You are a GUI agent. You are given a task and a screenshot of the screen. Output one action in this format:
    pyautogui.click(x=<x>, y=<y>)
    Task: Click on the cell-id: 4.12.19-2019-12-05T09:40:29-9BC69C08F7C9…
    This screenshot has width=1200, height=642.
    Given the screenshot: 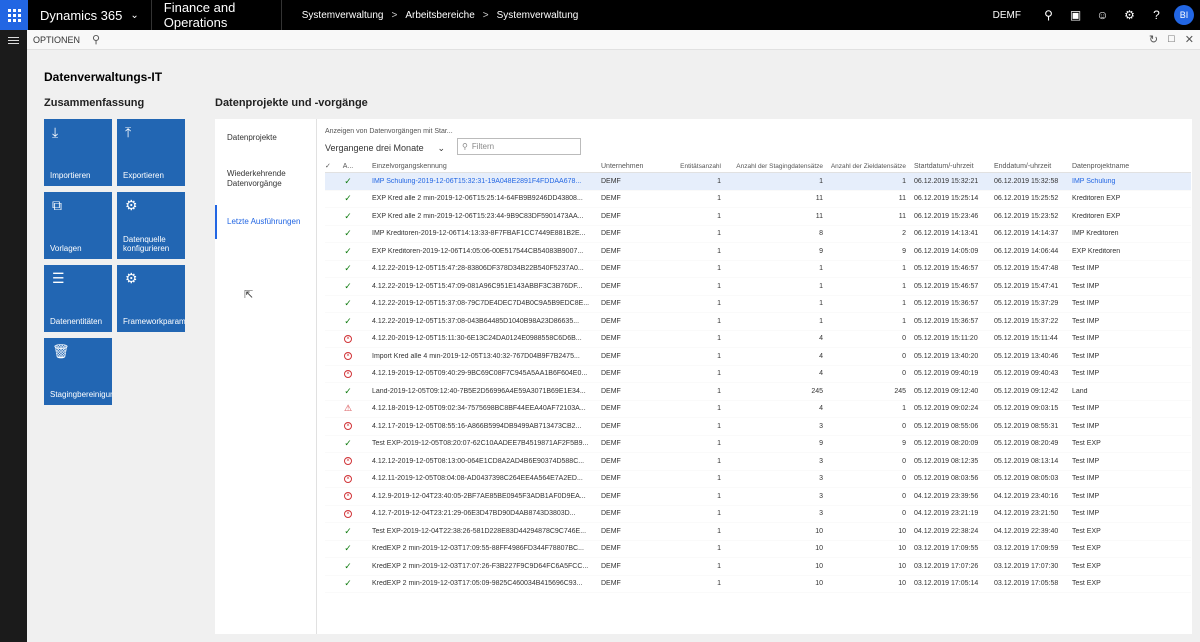 What is the action you would take?
    pyautogui.click(x=479, y=373)
    